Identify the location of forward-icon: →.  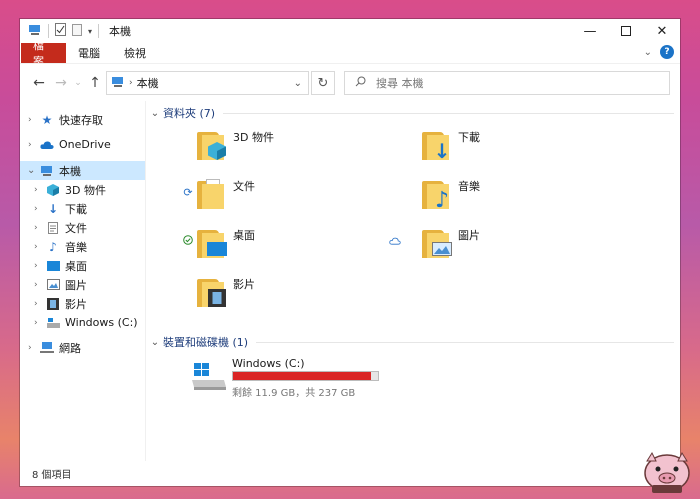
(61, 83).